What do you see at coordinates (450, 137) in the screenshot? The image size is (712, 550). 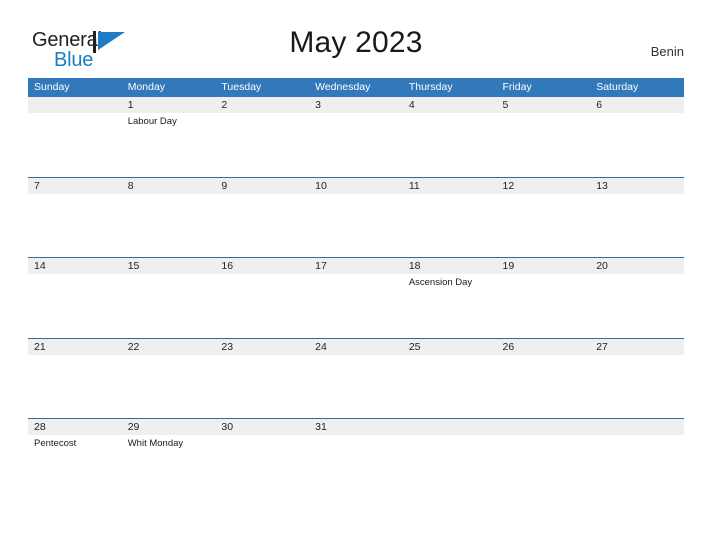 I see `day-cell: 4` at bounding box center [450, 137].